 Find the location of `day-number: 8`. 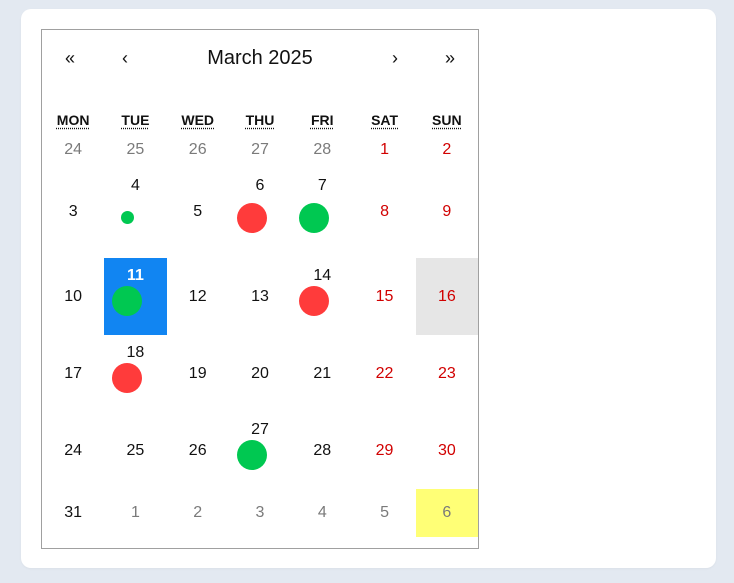

day-number: 8 is located at coordinates (385, 211).